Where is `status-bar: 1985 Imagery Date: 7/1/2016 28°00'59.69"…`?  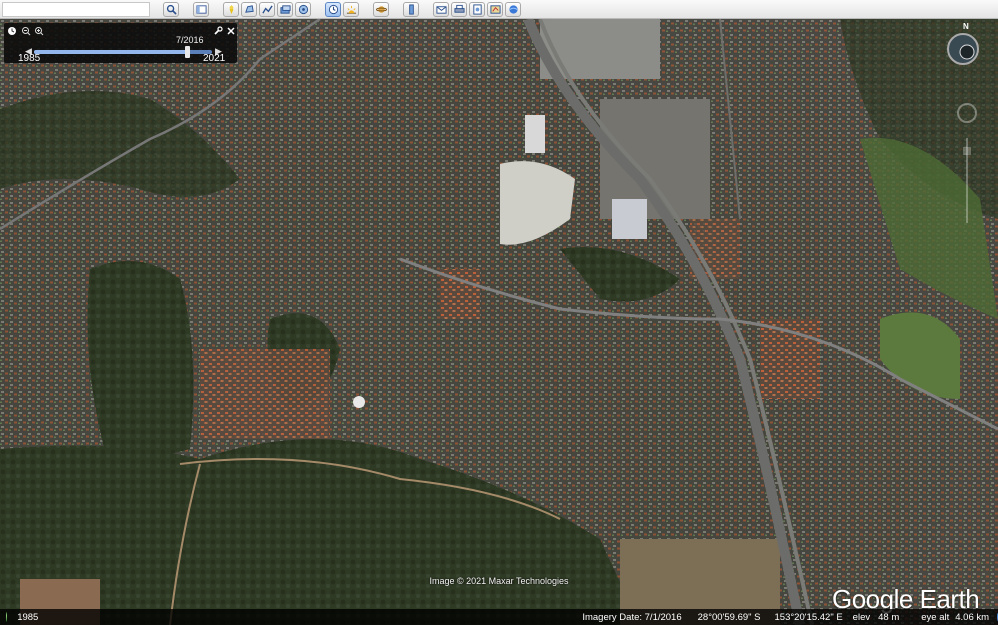
status-bar: 1985 Imagery Date: 7/1/2016 28°00'59.69"… is located at coordinates (499, 617).